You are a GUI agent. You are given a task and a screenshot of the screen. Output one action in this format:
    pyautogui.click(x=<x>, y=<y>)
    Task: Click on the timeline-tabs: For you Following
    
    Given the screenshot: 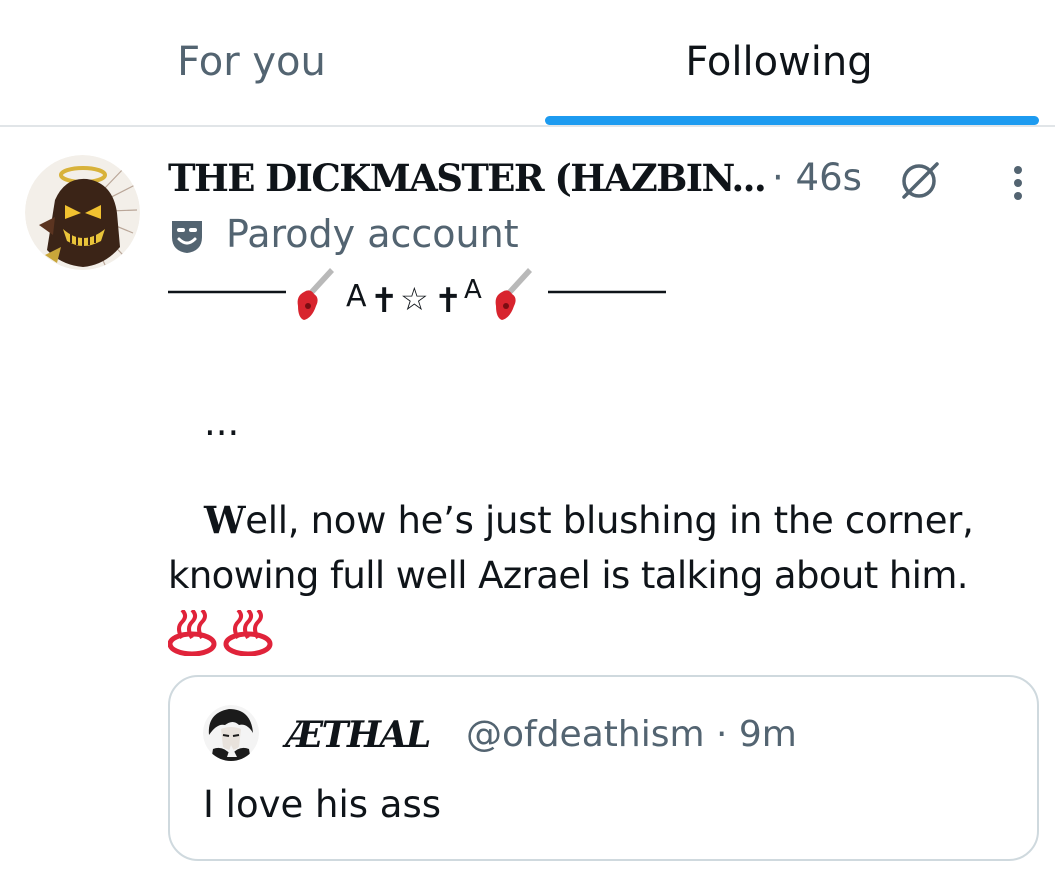 What is the action you would take?
    pyautogui.click(x=527, y=63)
    